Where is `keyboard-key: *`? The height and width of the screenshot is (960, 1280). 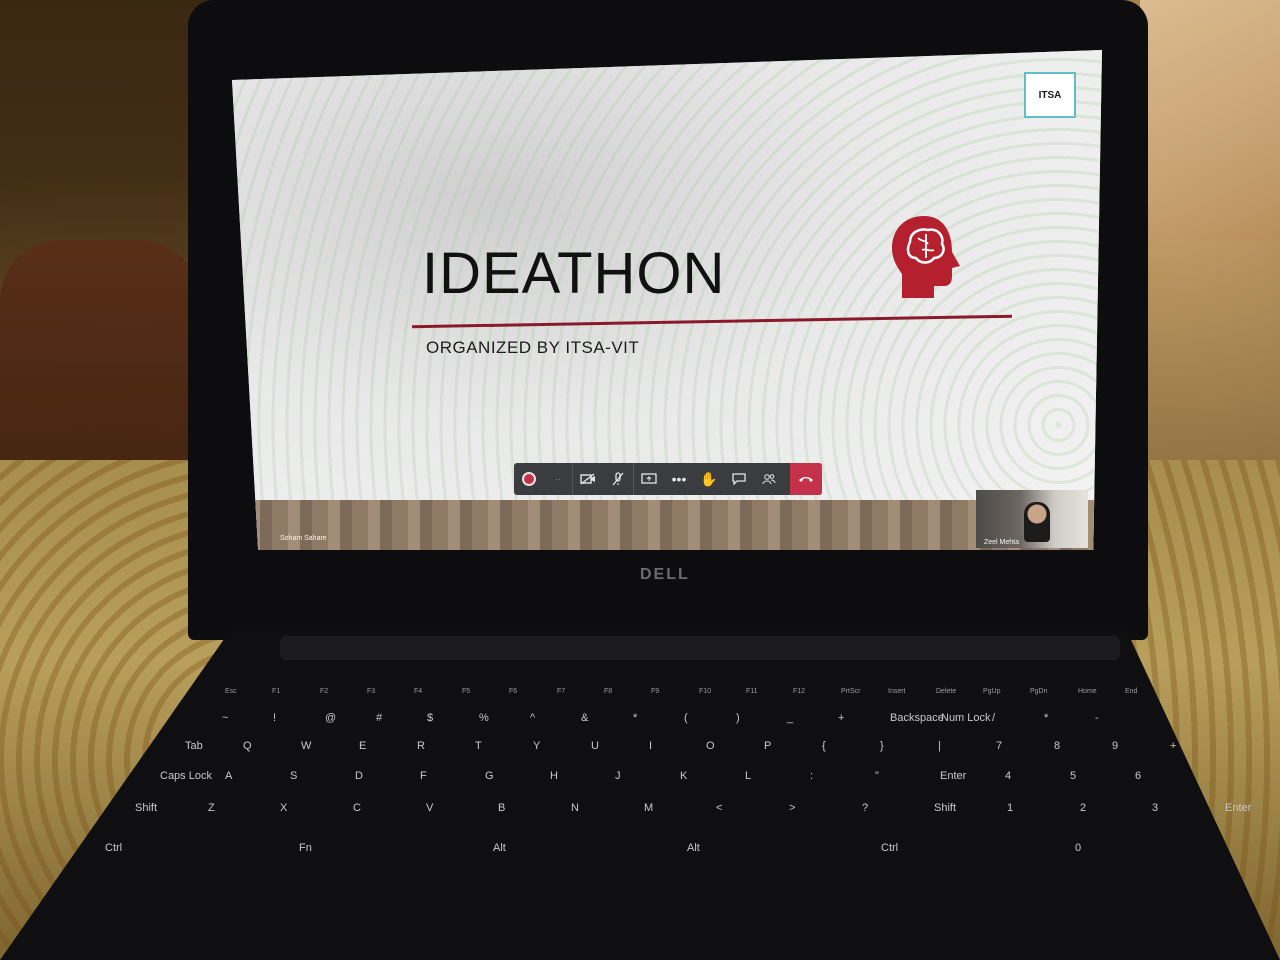 keyboard-key: * is located at coordinates (635, 718).